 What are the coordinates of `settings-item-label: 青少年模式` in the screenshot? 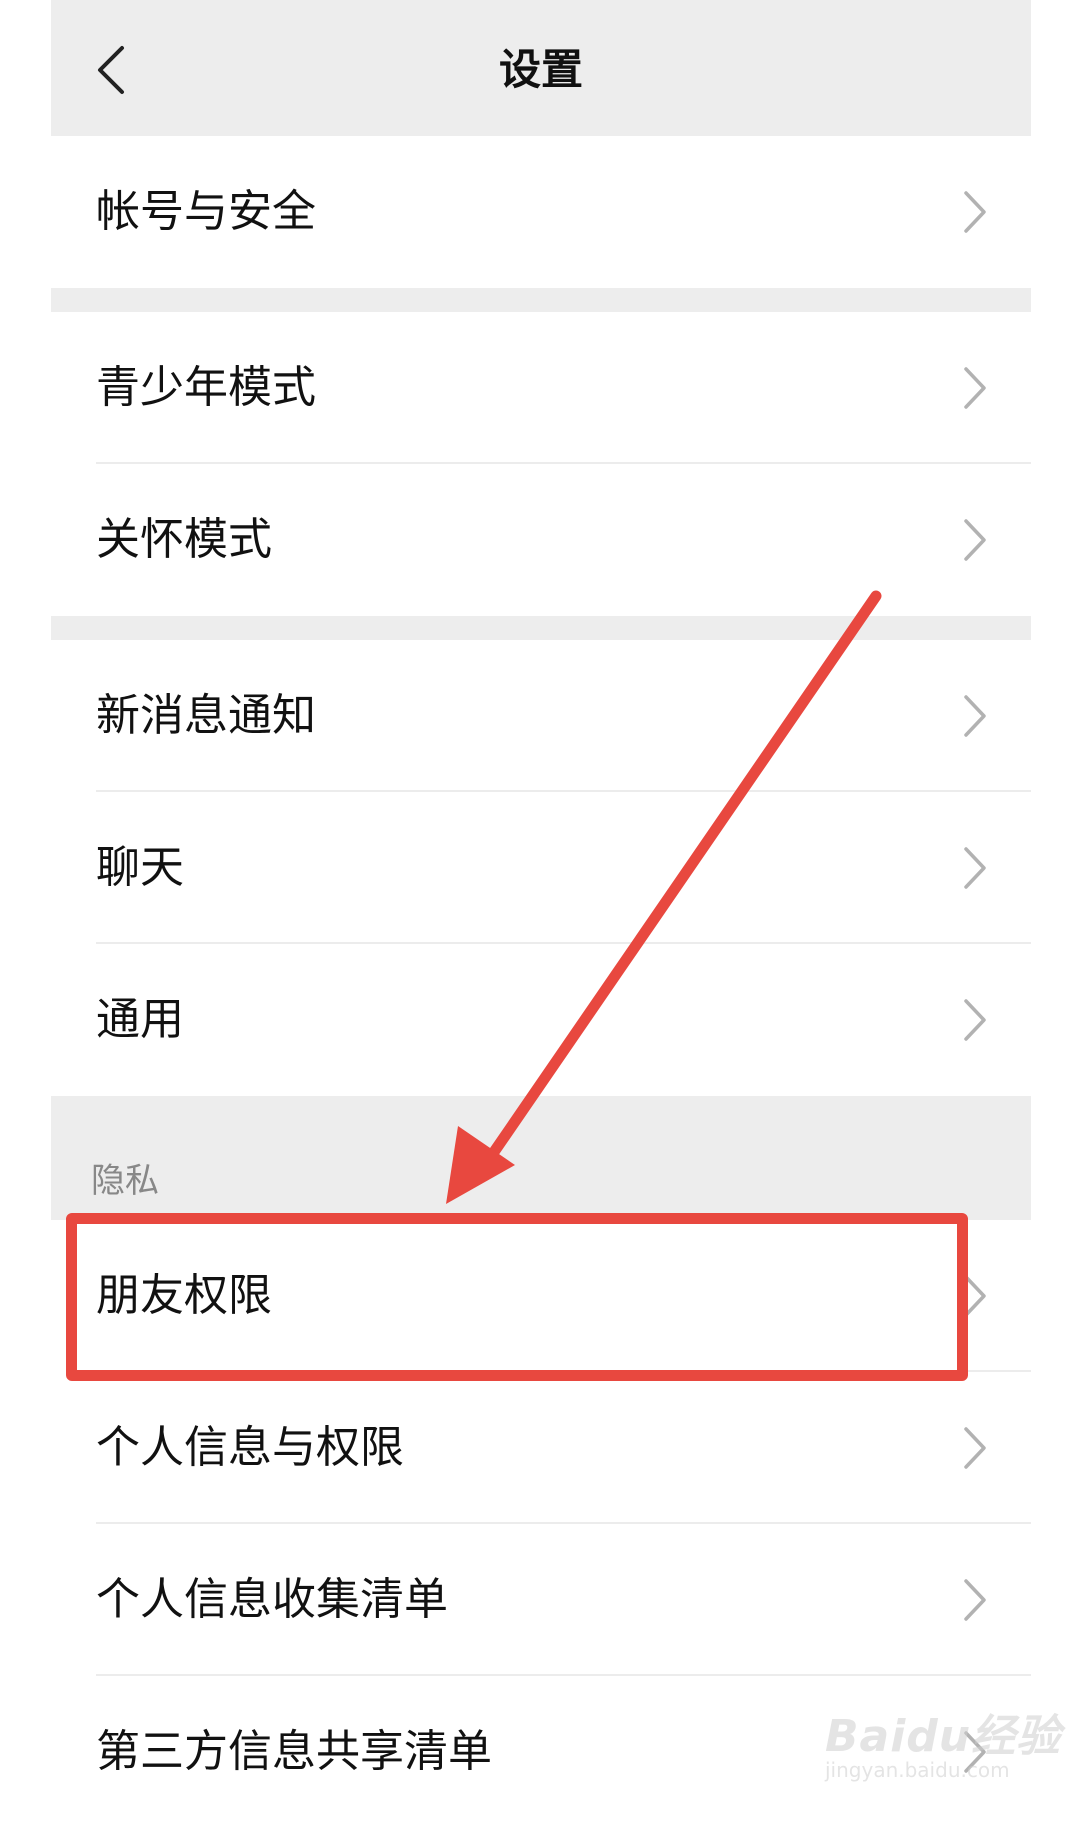 It's located at (206, 387).